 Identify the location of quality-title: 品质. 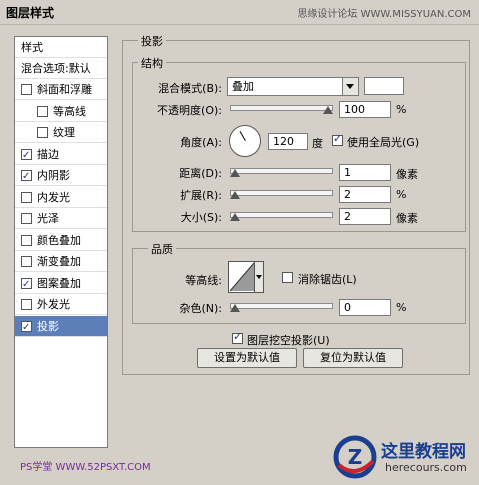
(162, 249).